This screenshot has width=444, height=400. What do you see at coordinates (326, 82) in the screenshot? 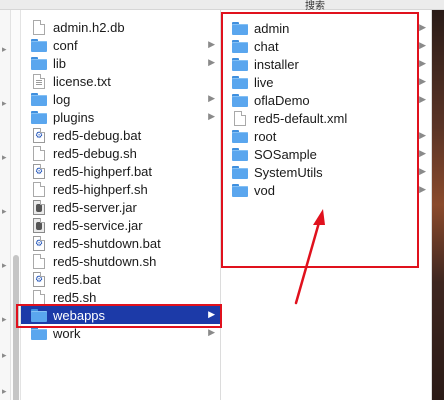
I see `folder-item-live: live ▶` at bounding box center [326, 82].